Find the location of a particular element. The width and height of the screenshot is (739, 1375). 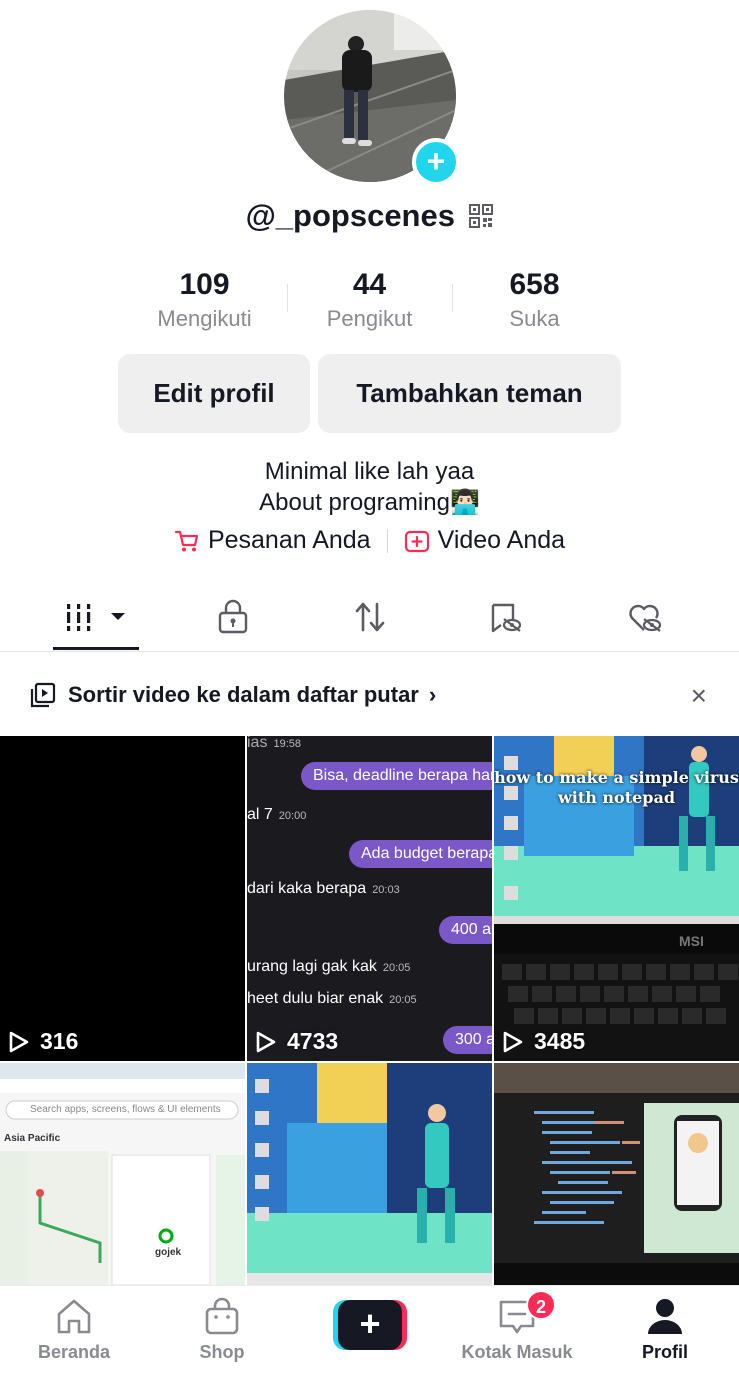

playlist-icon is located at coordinates (43, 695).